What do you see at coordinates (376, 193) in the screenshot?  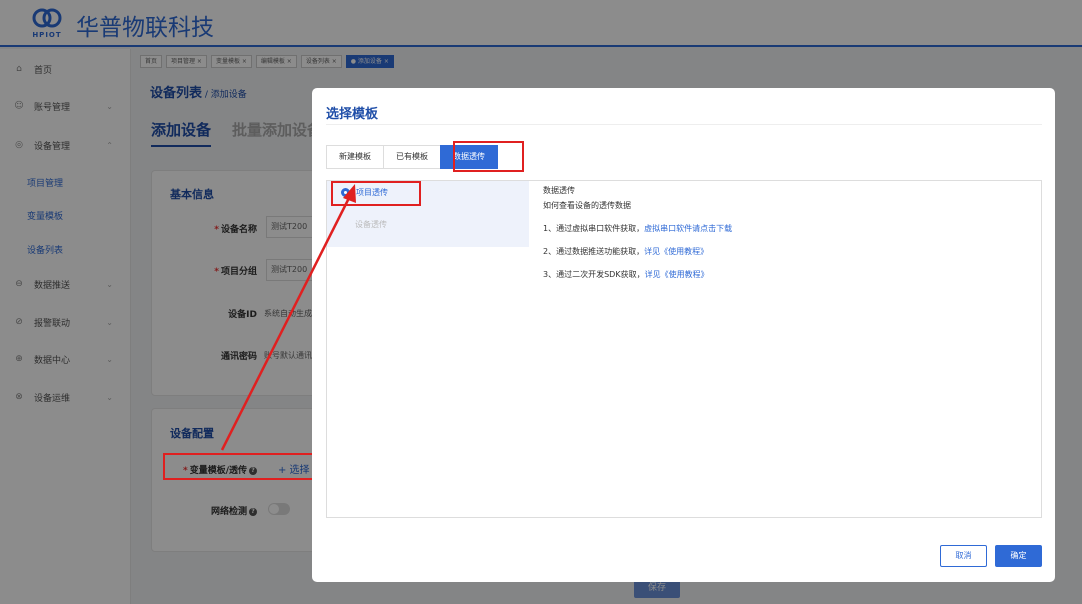 I see `annotation-highlight-option` at bounding box center [376, 193].